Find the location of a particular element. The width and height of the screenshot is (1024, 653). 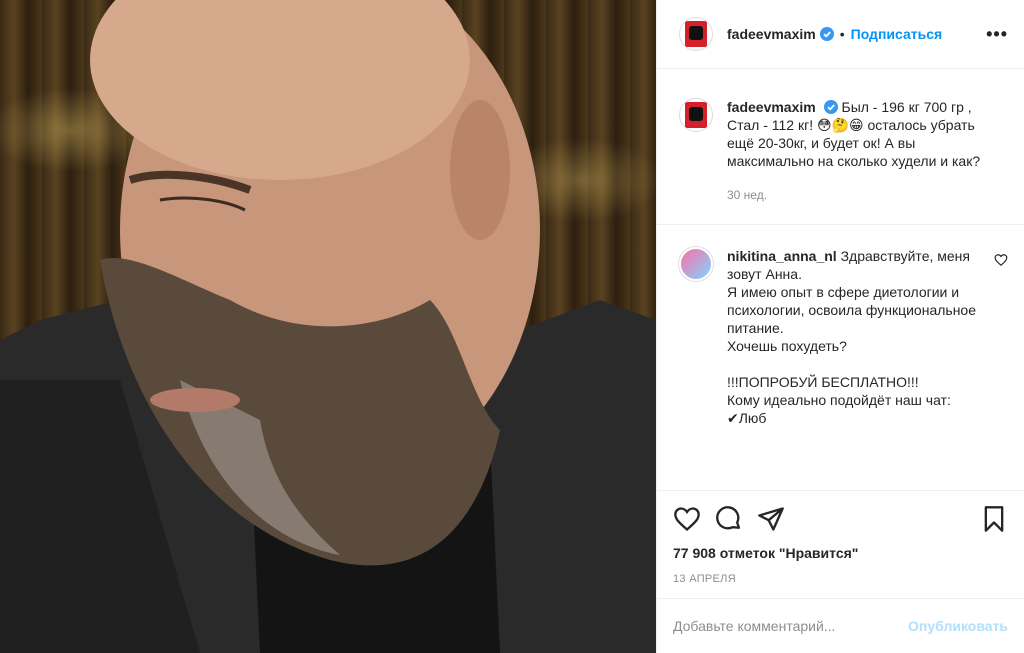

caption-avatar is located at coordinates (696, 115).